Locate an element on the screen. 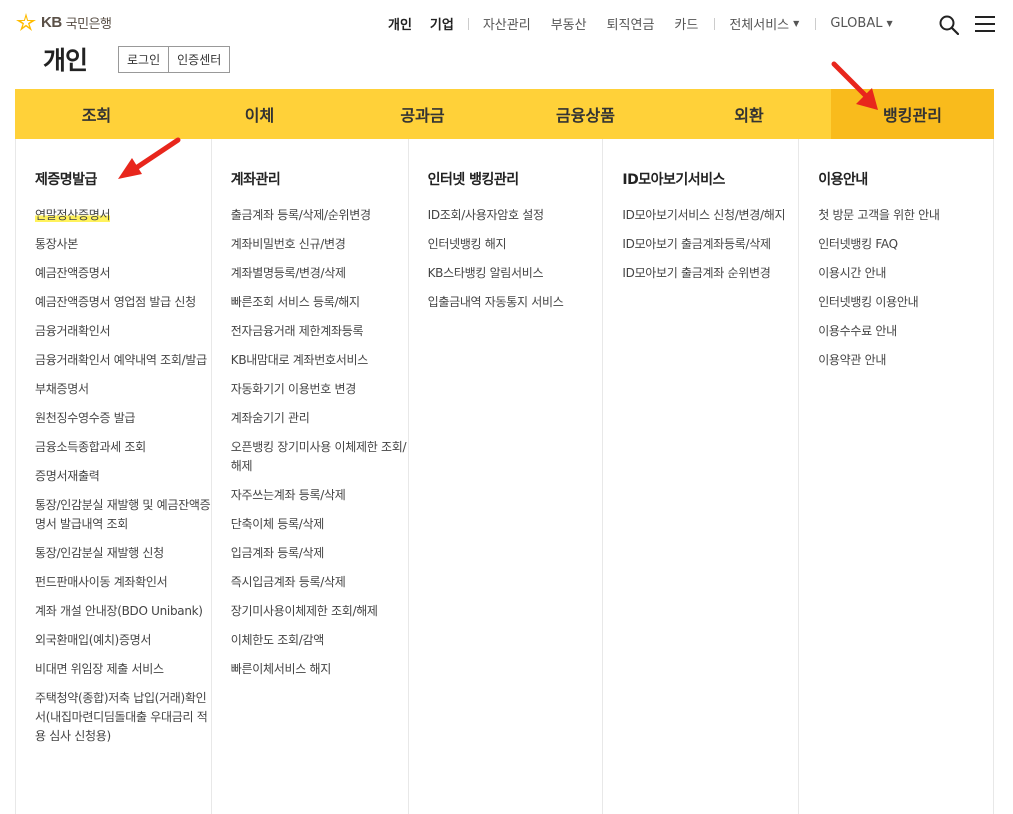  menu-item: 첫 방문 고객을 위한 안내 is located at coordinates (905, 215).